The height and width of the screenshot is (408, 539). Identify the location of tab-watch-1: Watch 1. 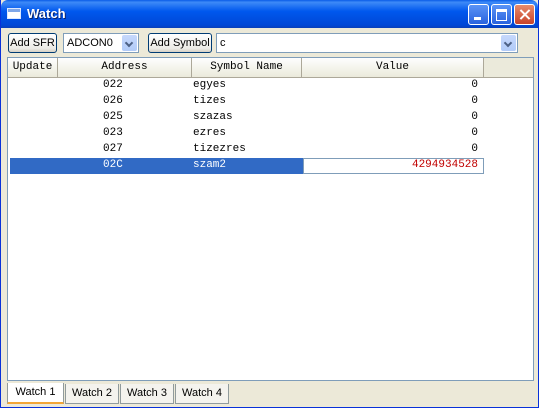
(35, 393).